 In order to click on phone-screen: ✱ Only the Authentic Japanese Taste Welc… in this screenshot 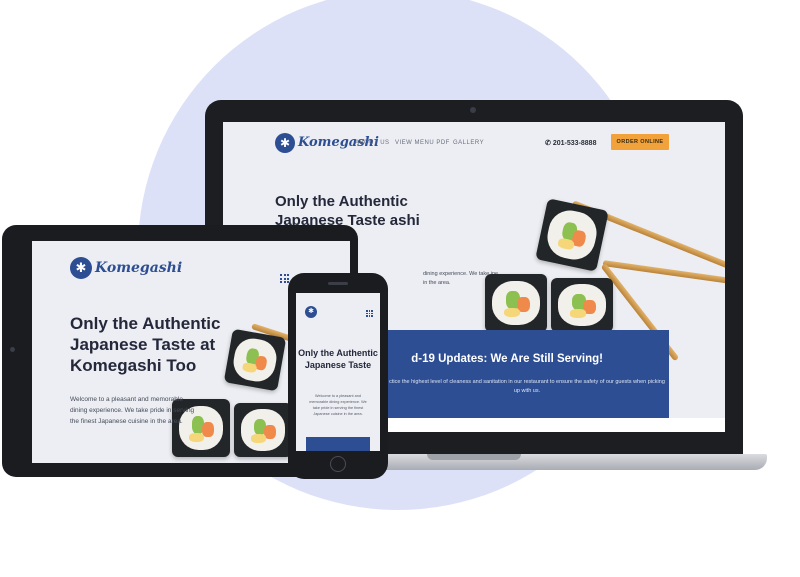, I will do `click(338, 372)`.